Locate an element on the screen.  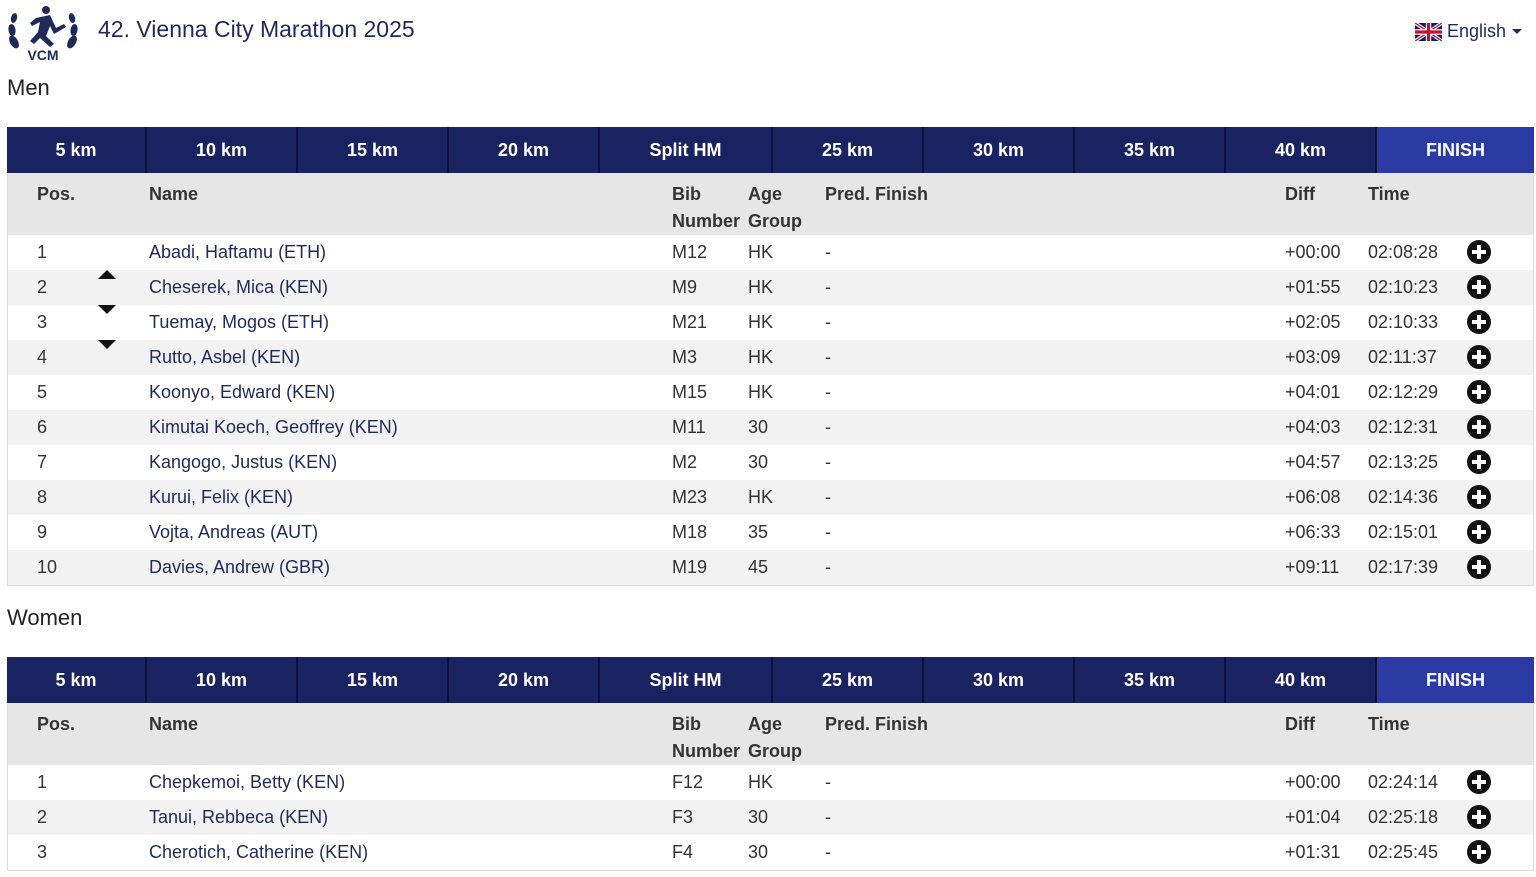
column-header-age-label-line2: Group is located at coordinates (775, 751).